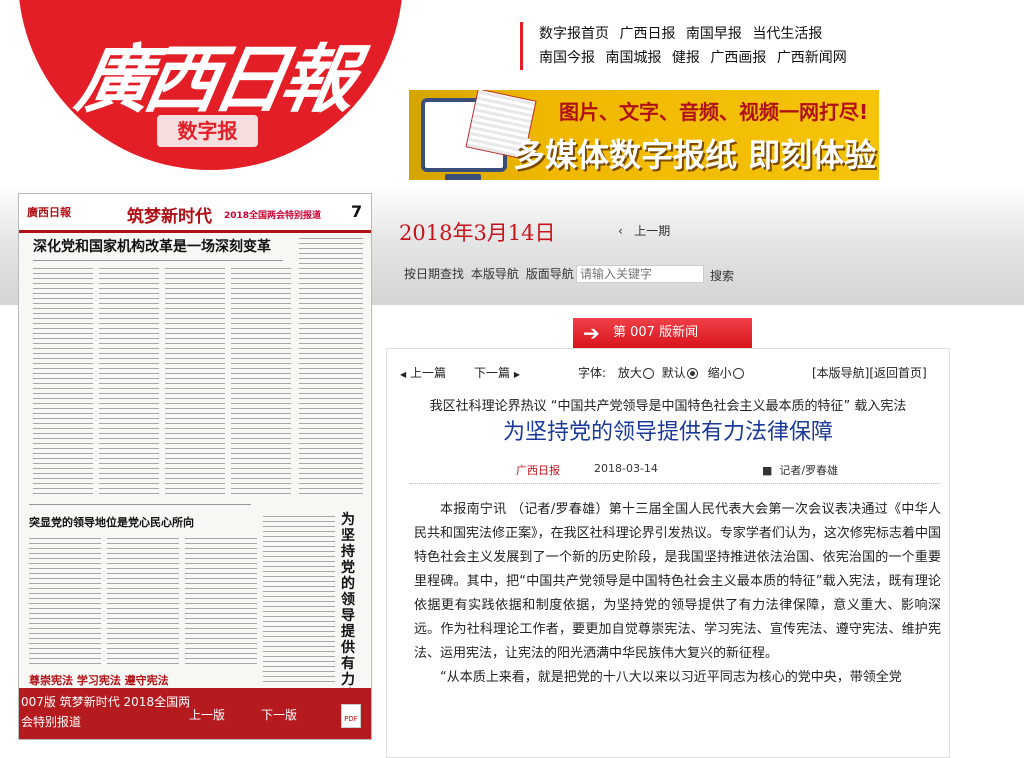 The height and width of the screenshot is (758, 1024). I want to click on next-article-link: 下一篇 ▶, so click(497, 372).